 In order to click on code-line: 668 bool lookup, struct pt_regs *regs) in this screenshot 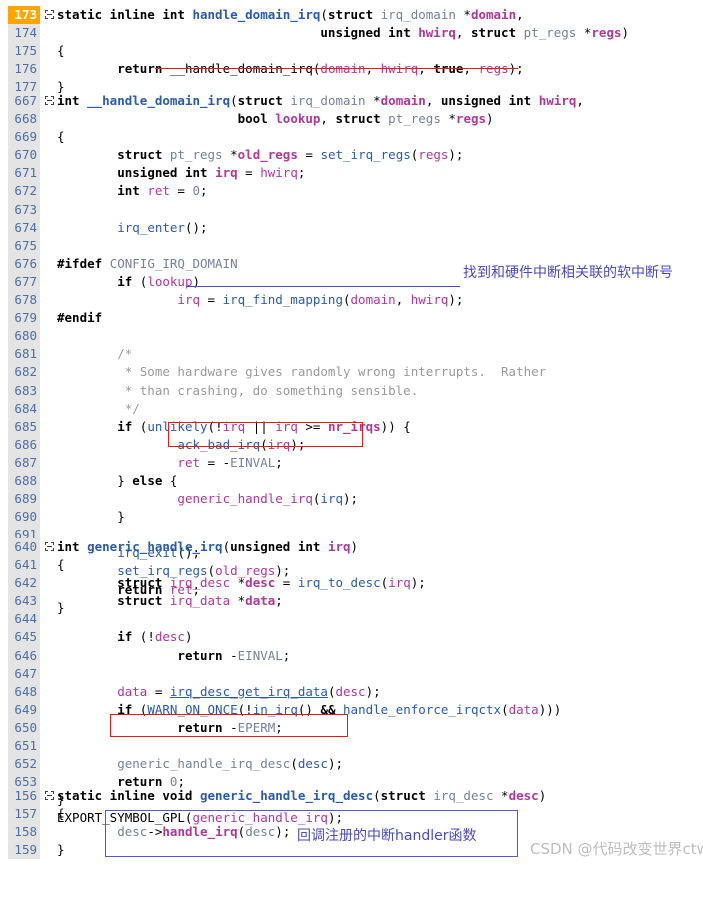, I will do `click(351, 119)`.